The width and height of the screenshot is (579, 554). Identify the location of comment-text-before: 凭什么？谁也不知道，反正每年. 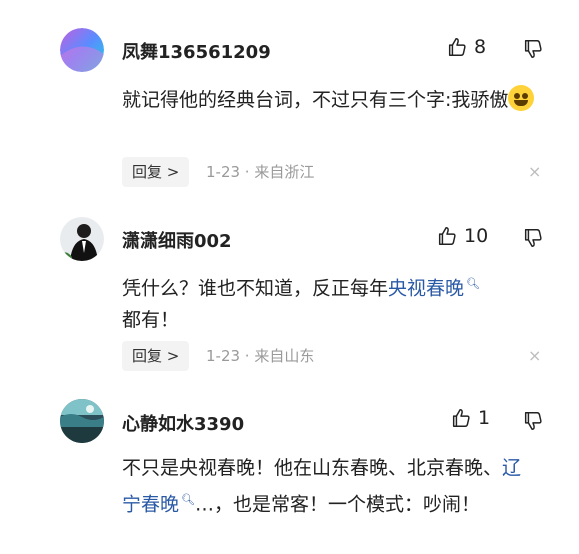
(255, 288).